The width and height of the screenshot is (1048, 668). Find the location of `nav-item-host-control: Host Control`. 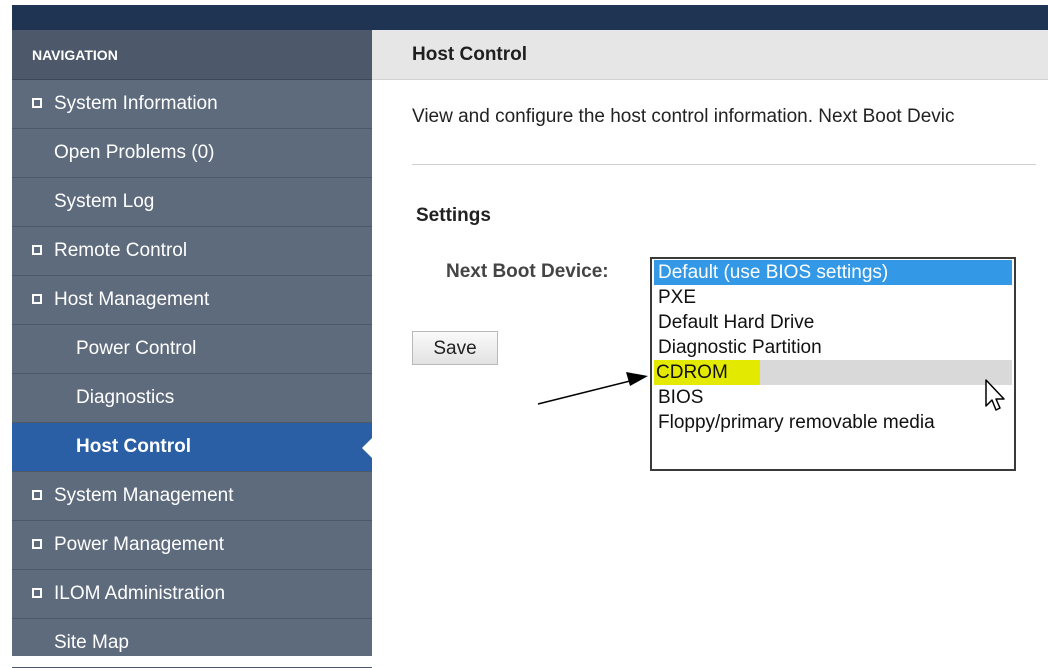

nav-item-host-control: Host Control is located at coordinates (192, 447).